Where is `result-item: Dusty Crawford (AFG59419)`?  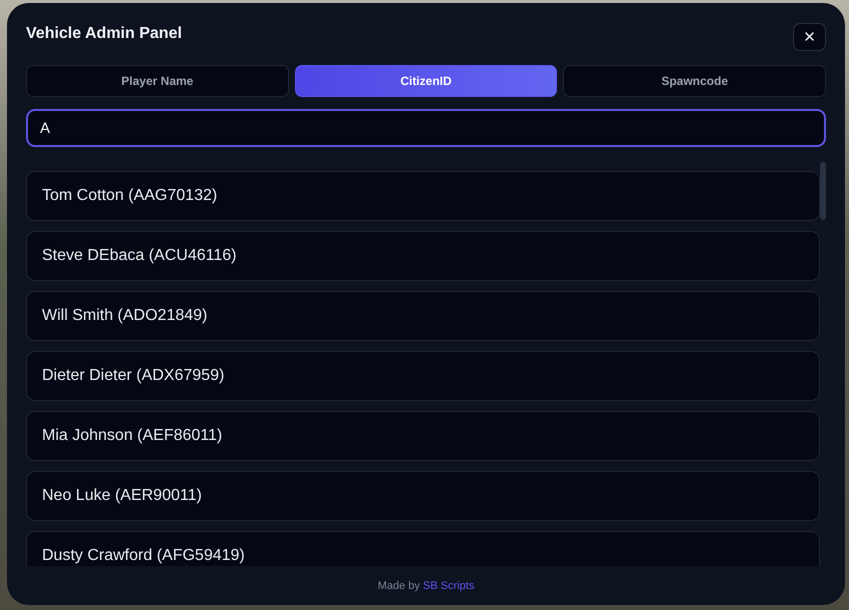 result-item: Dusty Crawford (AFG59419) is located at coordinates (423, 548).